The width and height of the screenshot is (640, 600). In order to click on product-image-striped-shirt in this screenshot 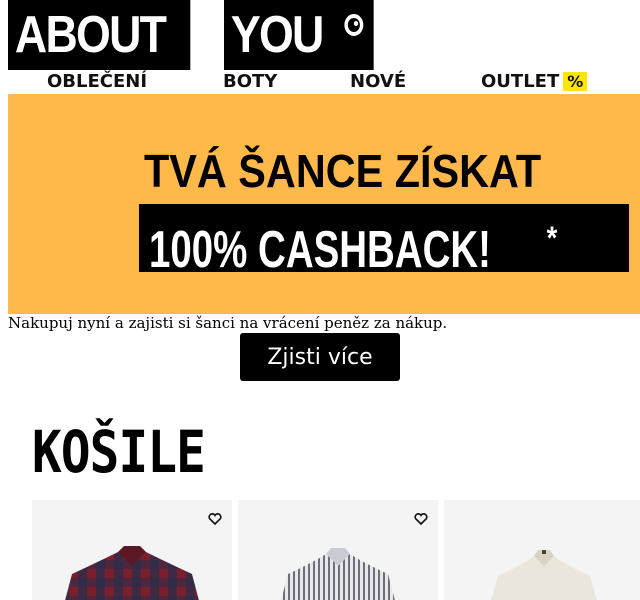, I will do `click(338, 574)`.